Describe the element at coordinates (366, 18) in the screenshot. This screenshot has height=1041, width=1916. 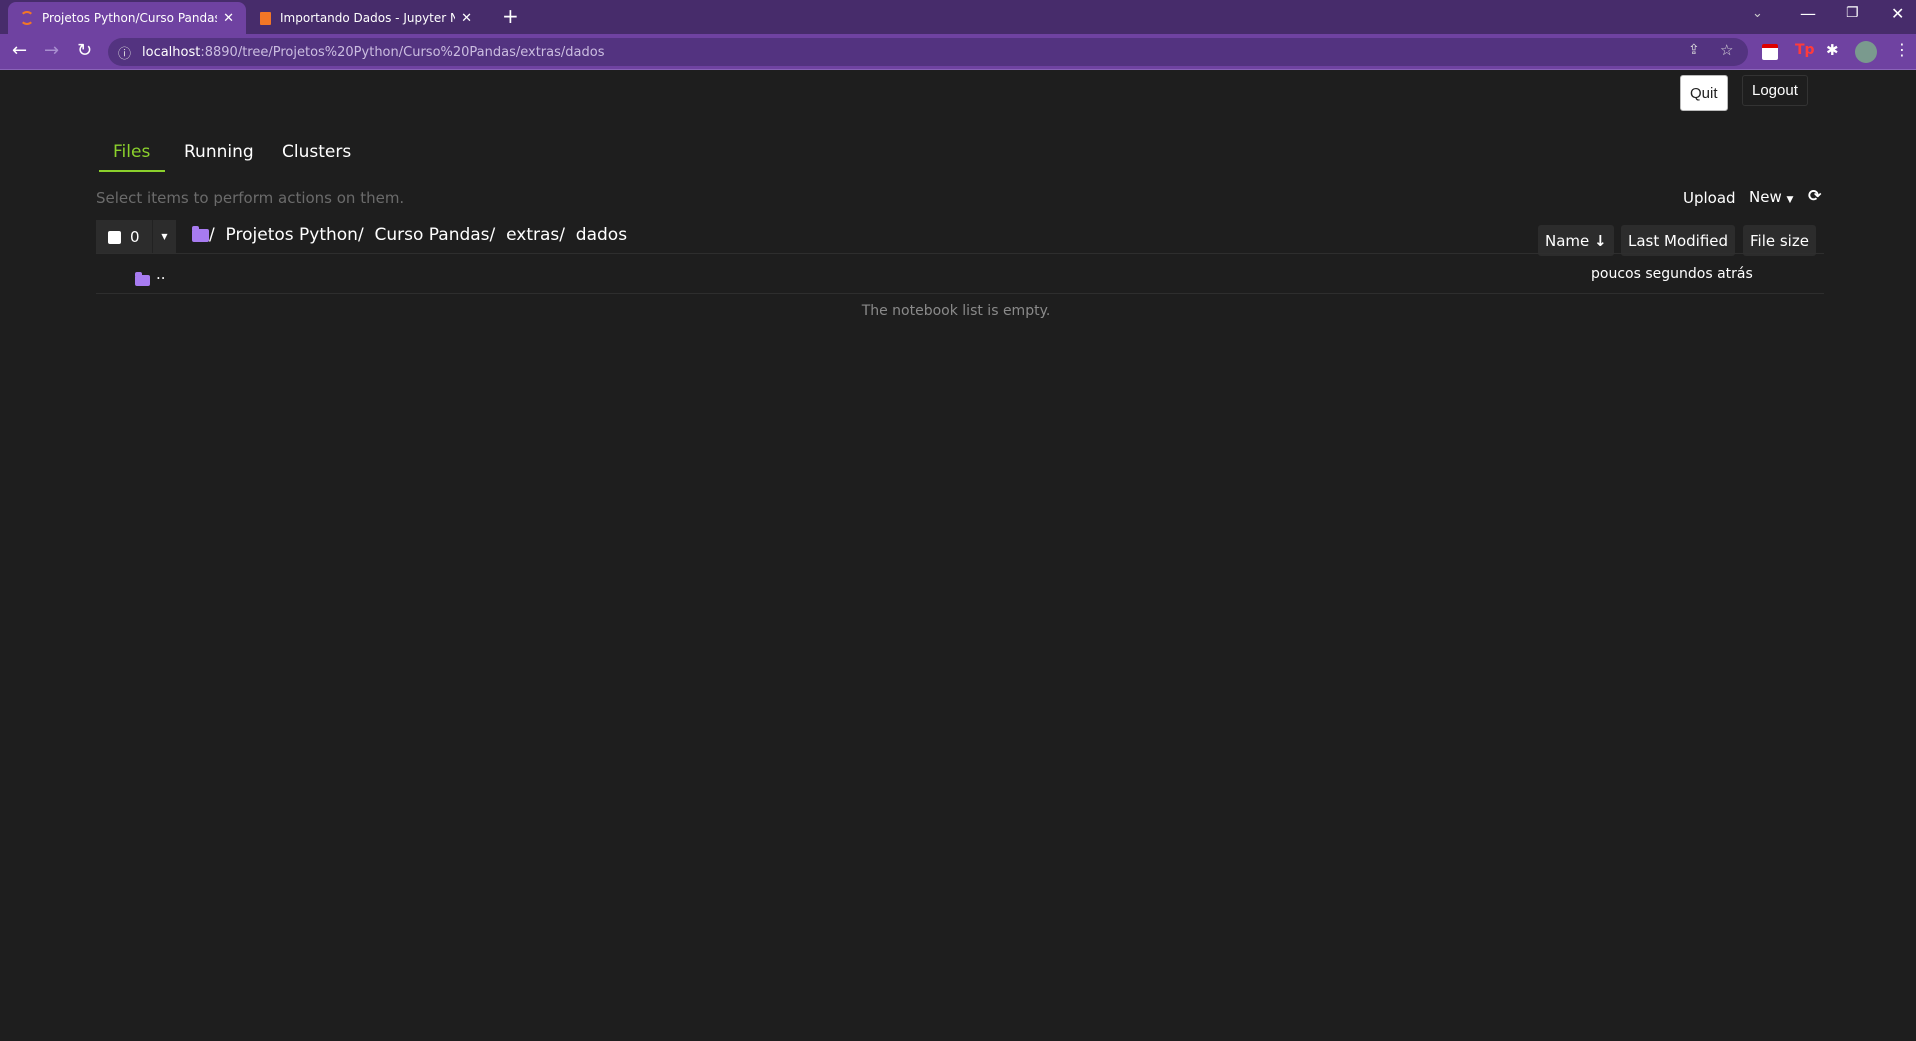
I see `browser-tab: Importando Dados - Jupyter Note ✕` at that location.